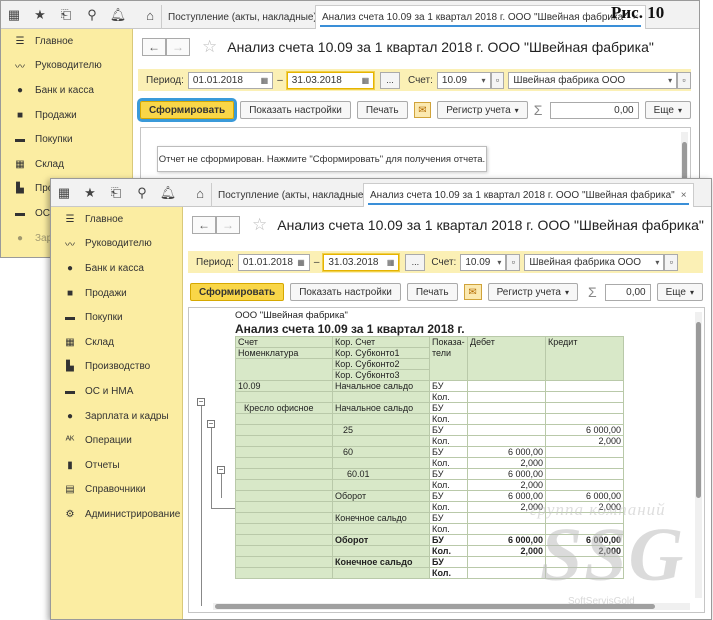  I want to click on row-corr, so click(381, 485).